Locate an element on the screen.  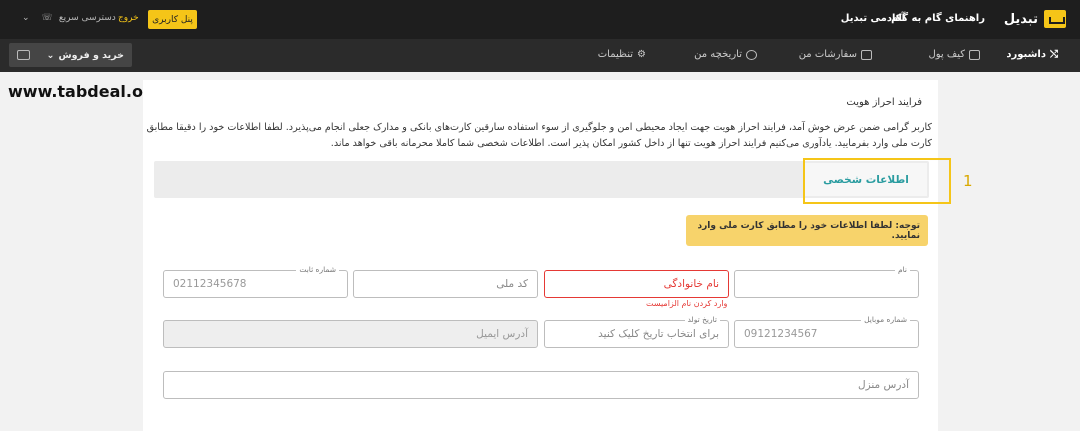
birthdate-placeholder: برای انتخاب تاریخ کلیک کنید is located at coordinates (658, 334).